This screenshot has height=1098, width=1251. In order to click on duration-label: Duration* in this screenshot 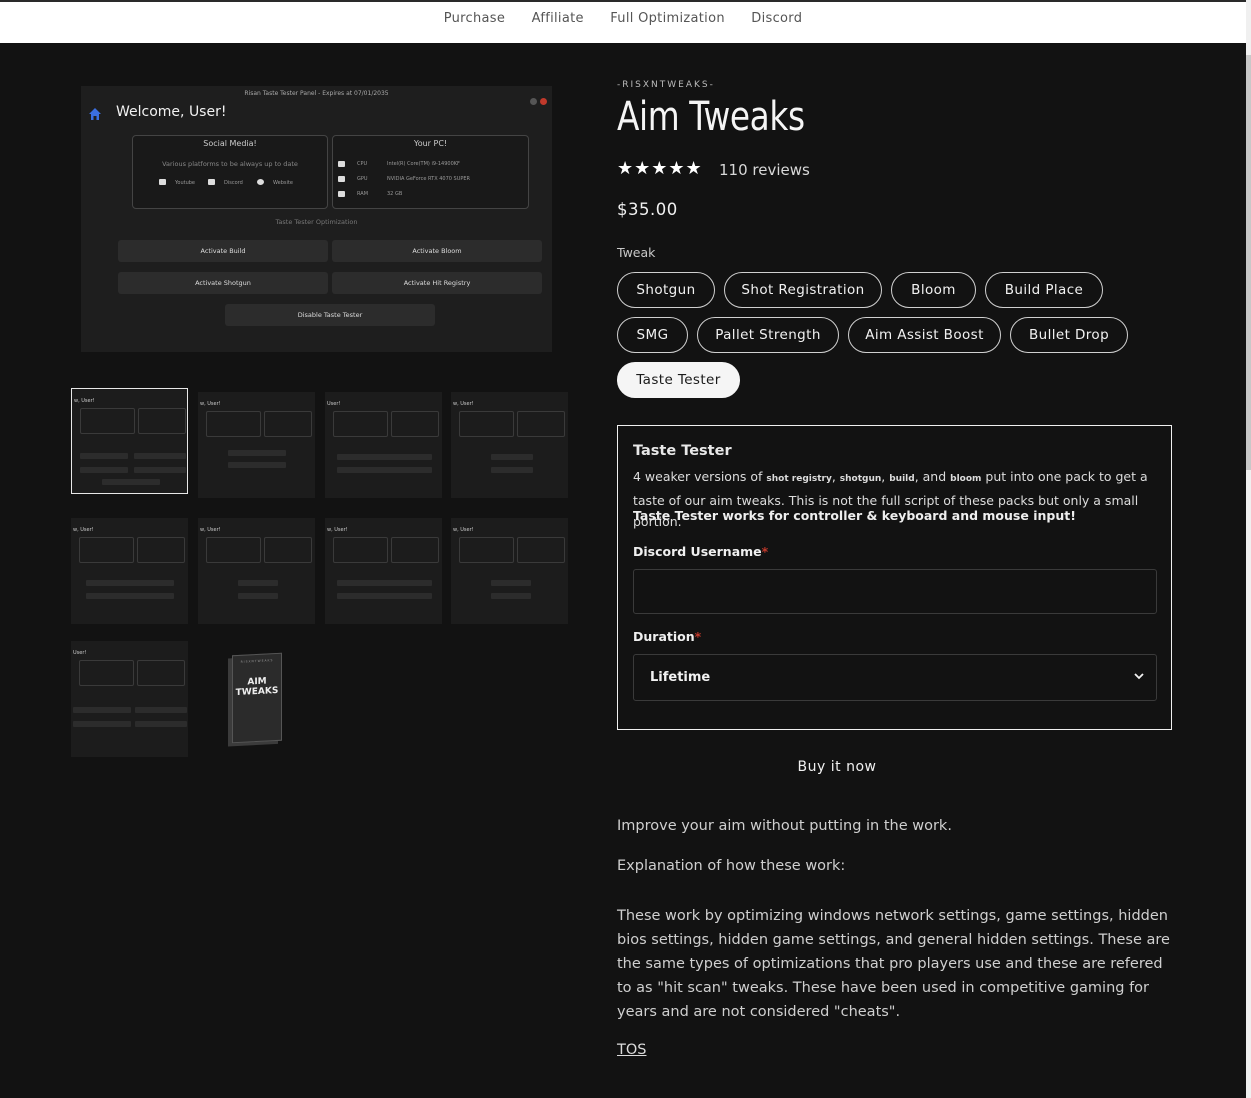, I will do `click(667, 636)`.